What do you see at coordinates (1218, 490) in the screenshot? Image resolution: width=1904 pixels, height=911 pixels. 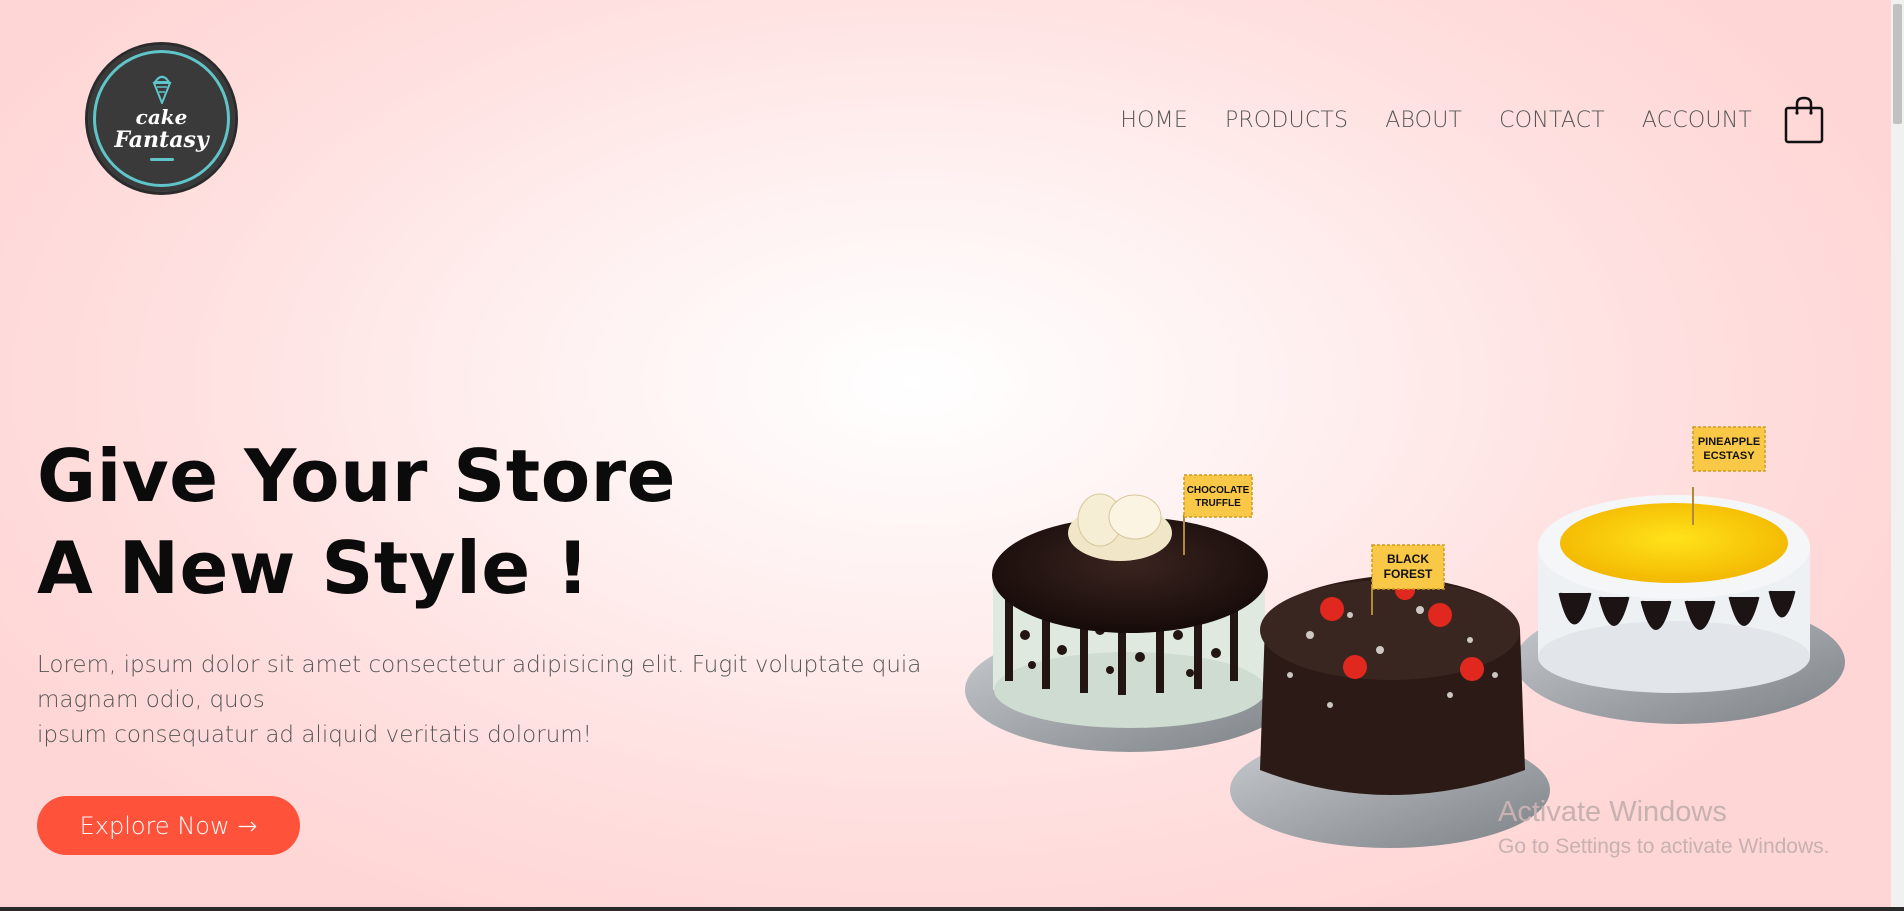 I see `cake-label-chocolate-1: CHOCOLATE` at bounding box center [1218, 490].